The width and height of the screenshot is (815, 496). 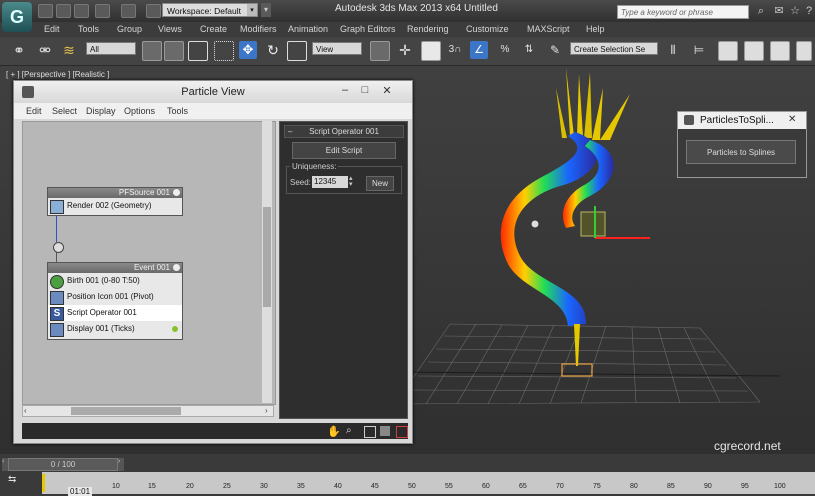 I want to click on canvas-horizontal-scrollbar: ‹ ›, so click(x=148, y=411).